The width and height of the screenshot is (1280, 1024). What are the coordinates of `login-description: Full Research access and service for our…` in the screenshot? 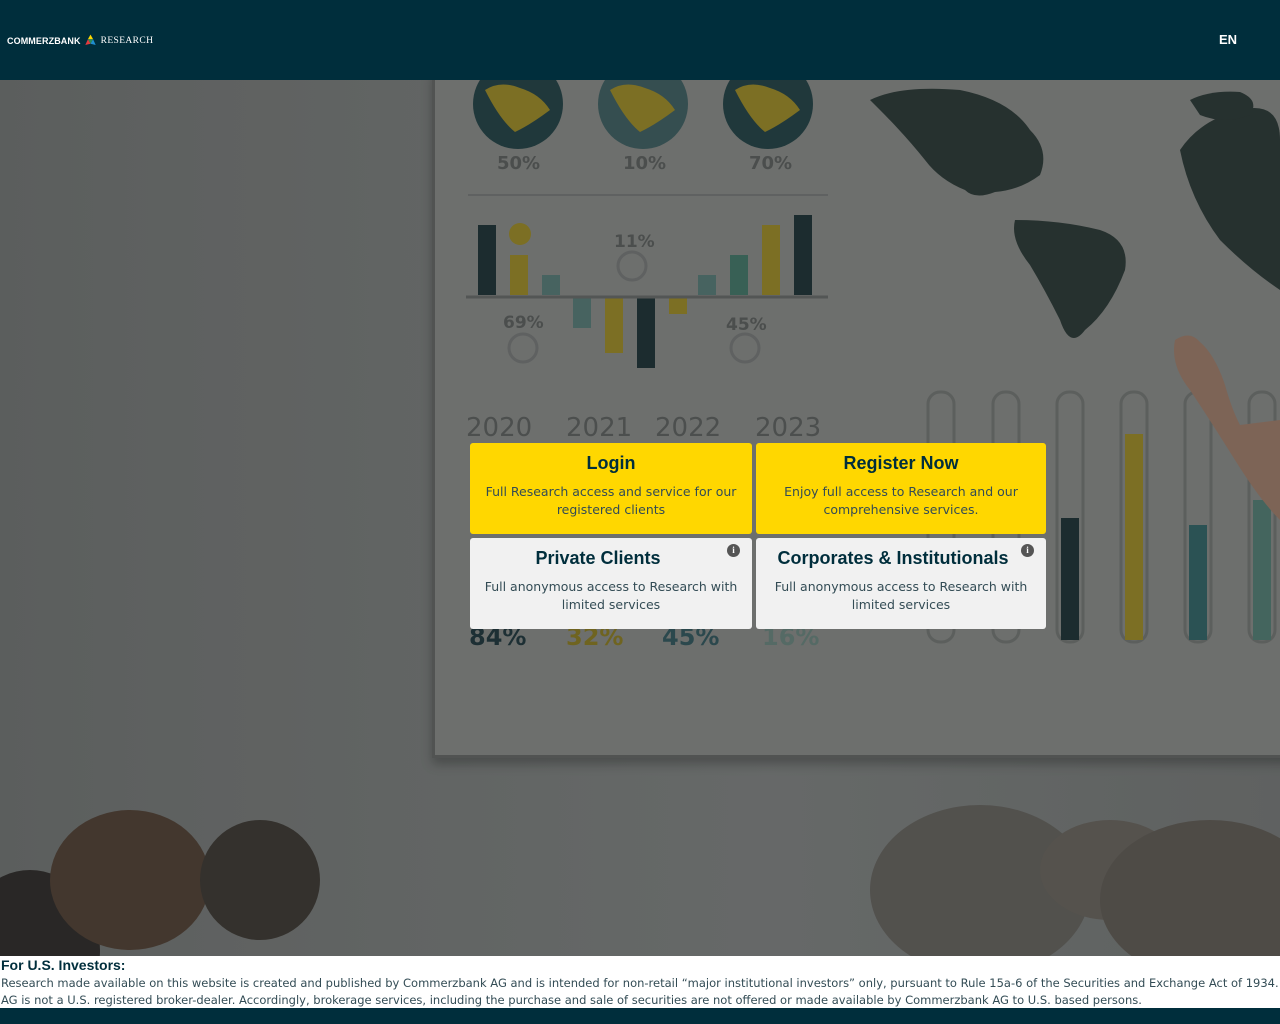 It's located at (611, 500).